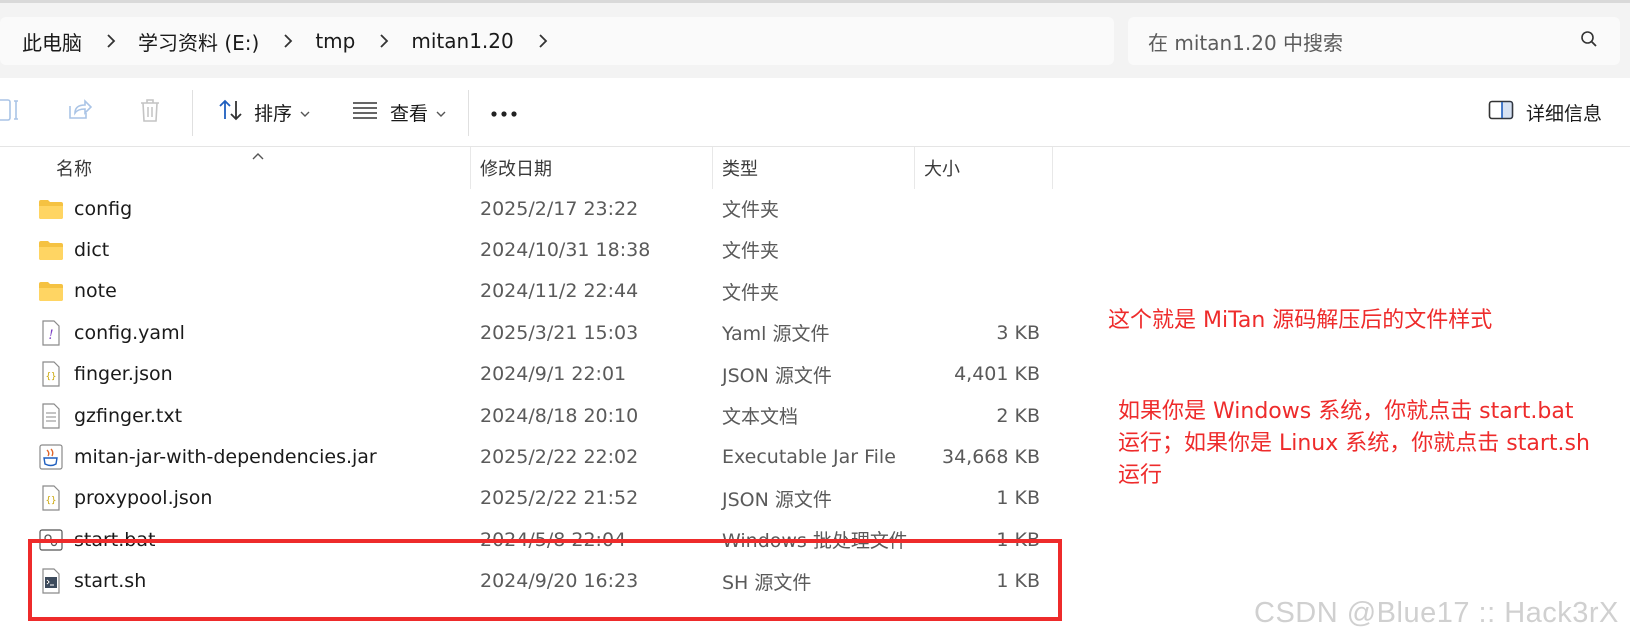 The height and width of the screenshot is (644, 1630). I want to click on rename-icon, so click(12, 112).